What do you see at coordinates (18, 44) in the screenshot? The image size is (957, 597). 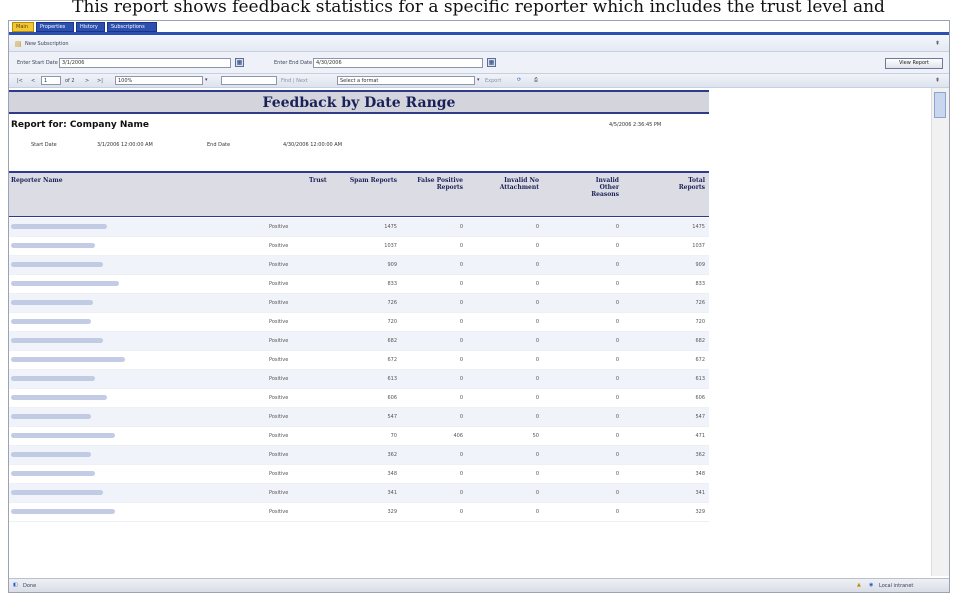 I see `new-subscription-icon: ▤` at bounding box center [18, 44].